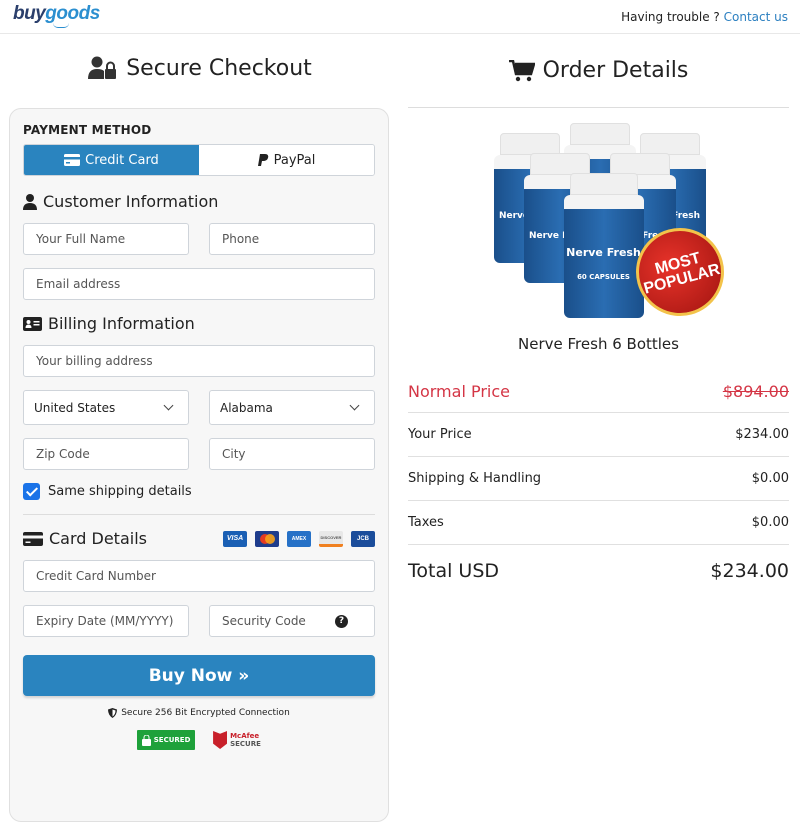 The width and height of the screenshot is (800, 832). I want to click on top-bar: buygoods Having trouble ? Contact us, so click(400, 17).